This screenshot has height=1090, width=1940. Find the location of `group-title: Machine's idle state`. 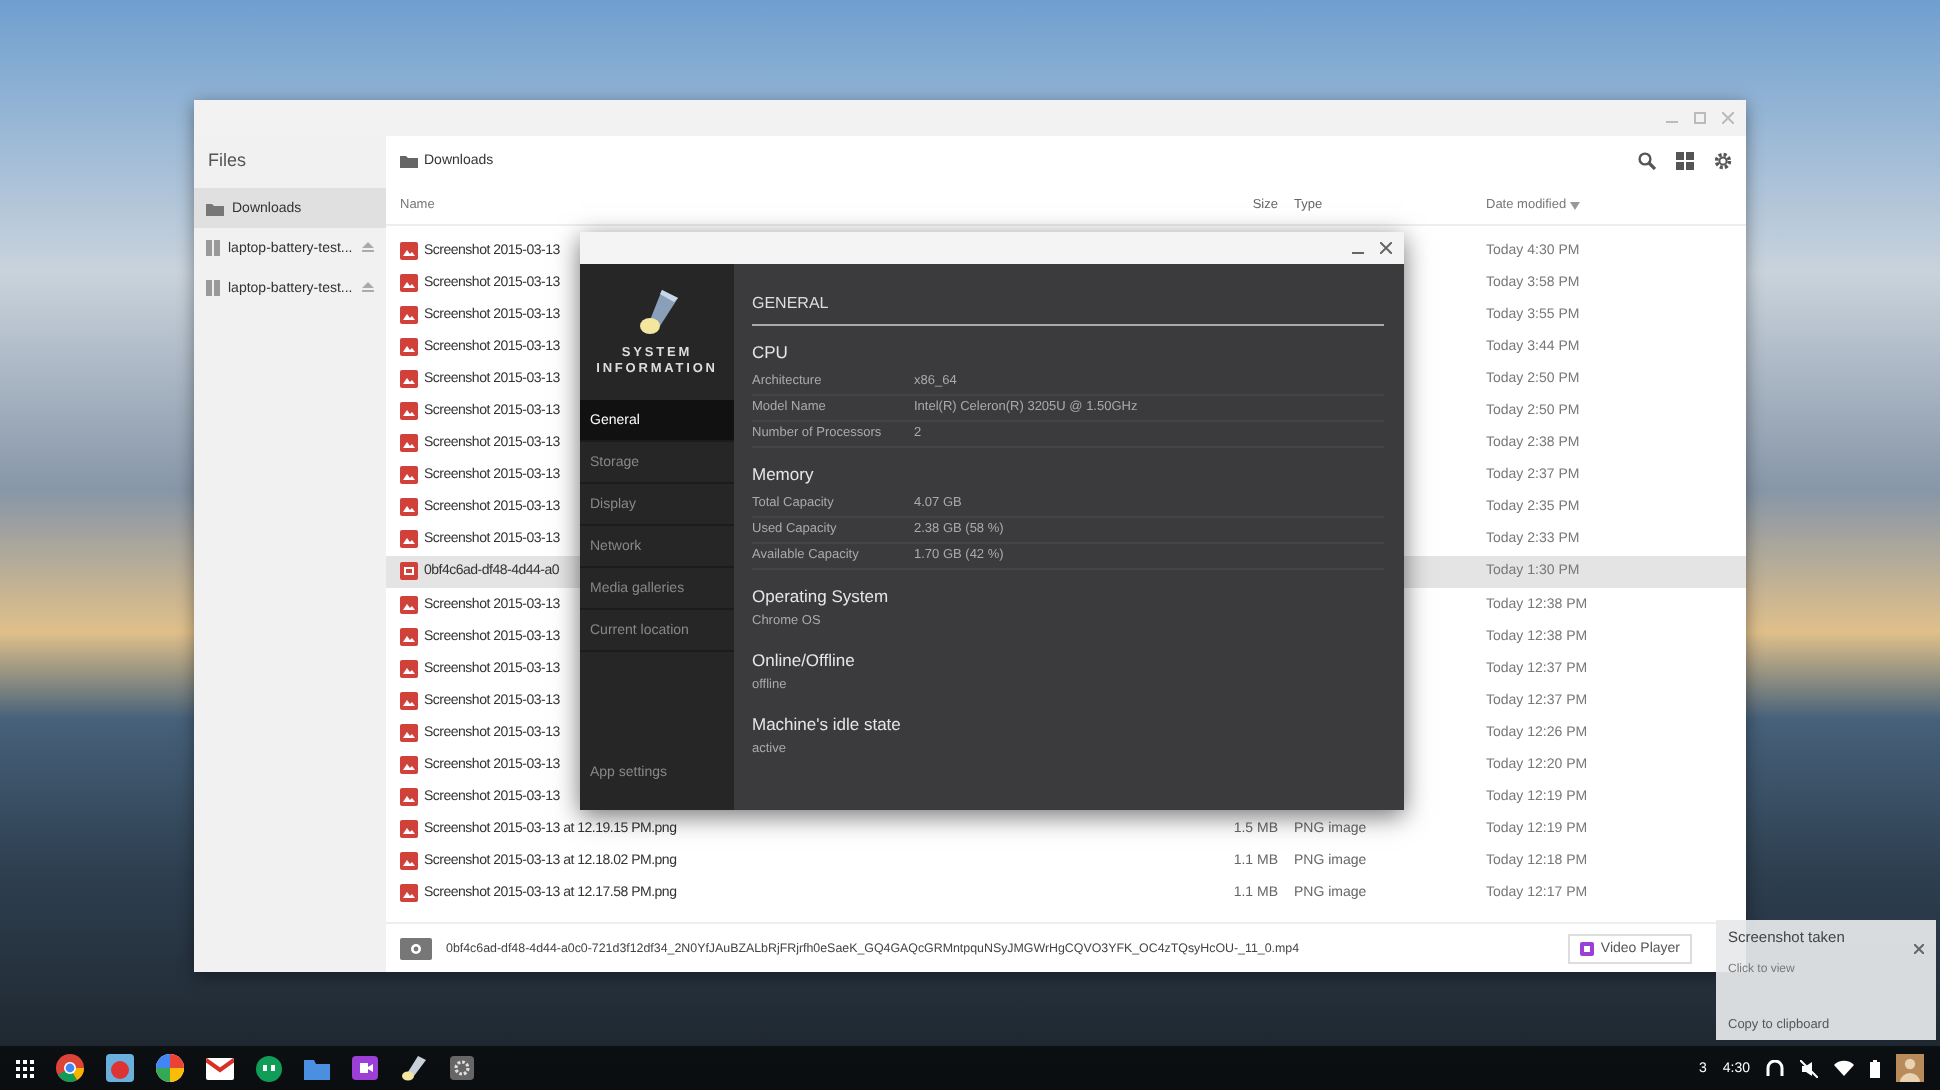

group-title: Machine's idle state is located at coordinates (827, 724).